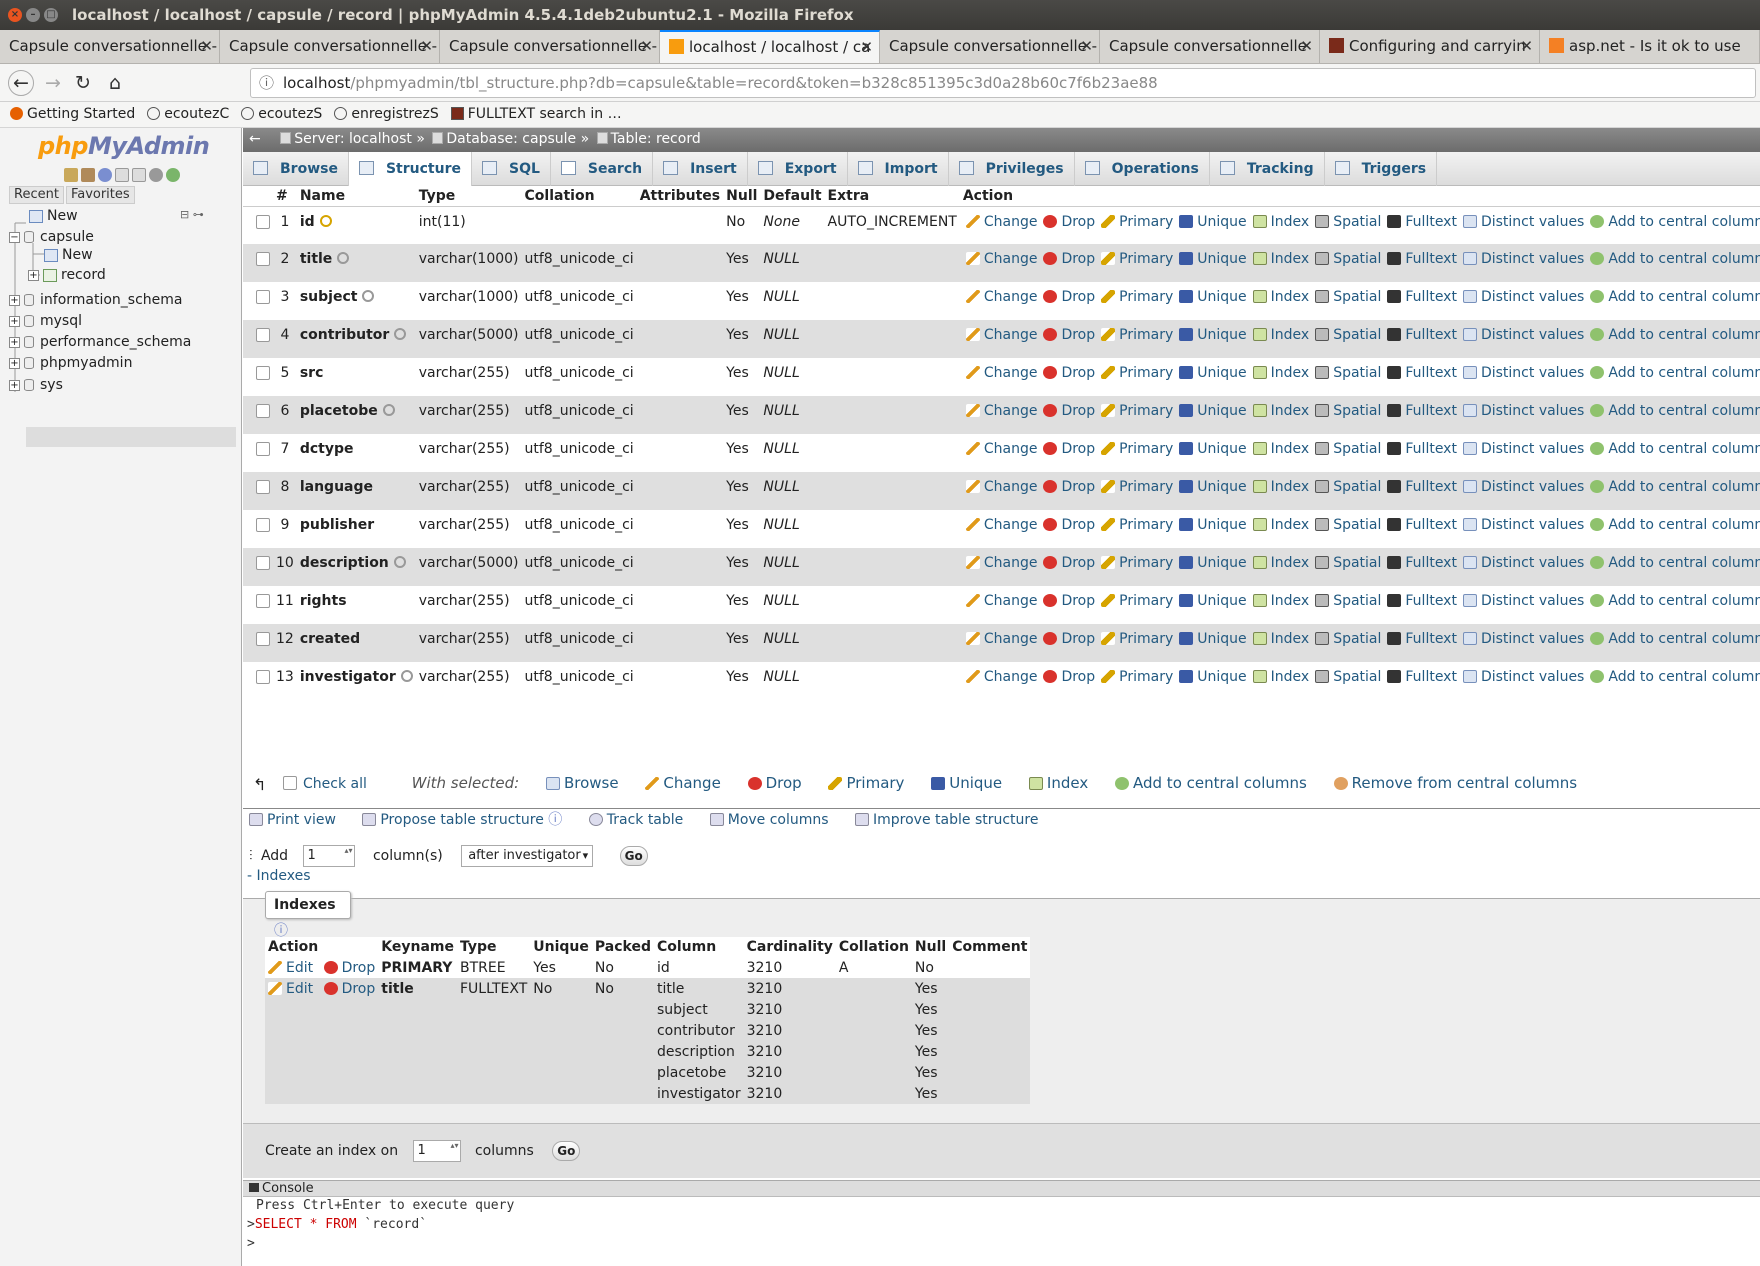 The height and width of the screenshot is (1266, 1760). I want to click on maximize-window-icon: □, so click(51, 15).